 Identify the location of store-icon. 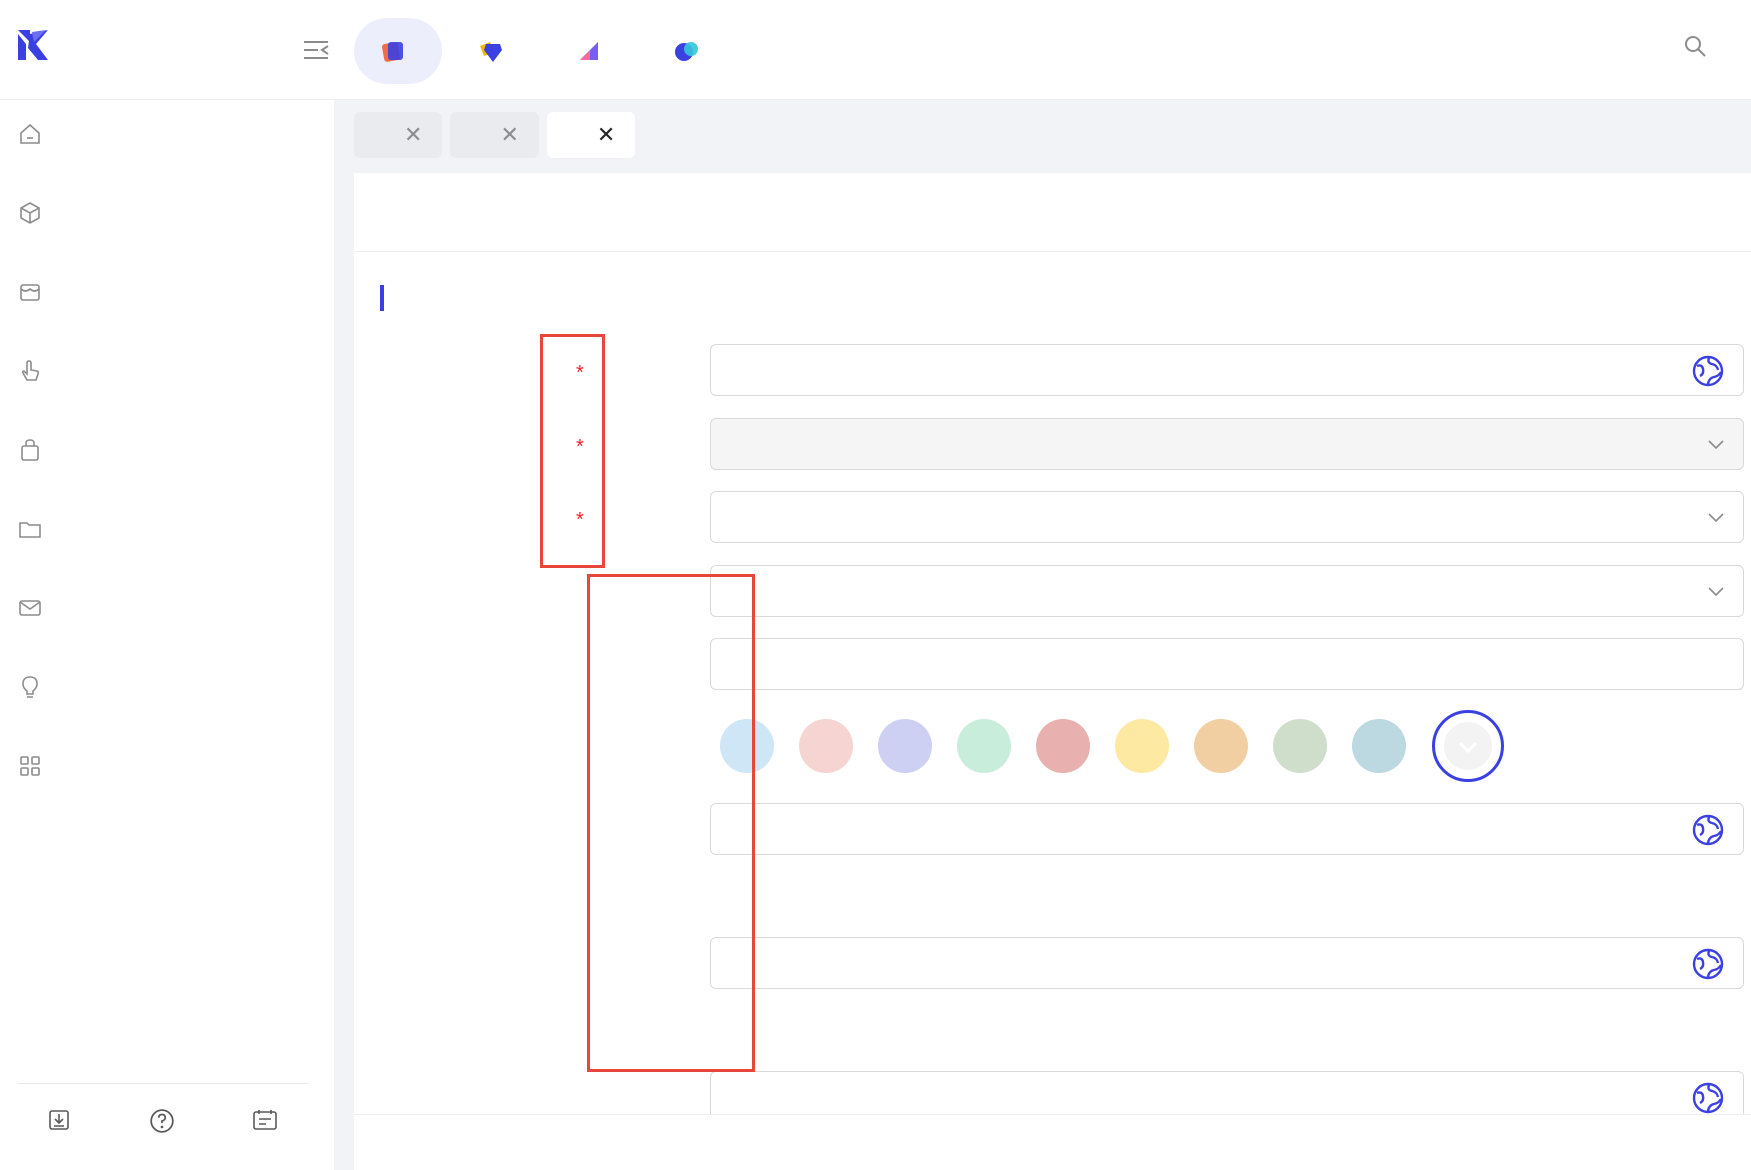
(30, 292).